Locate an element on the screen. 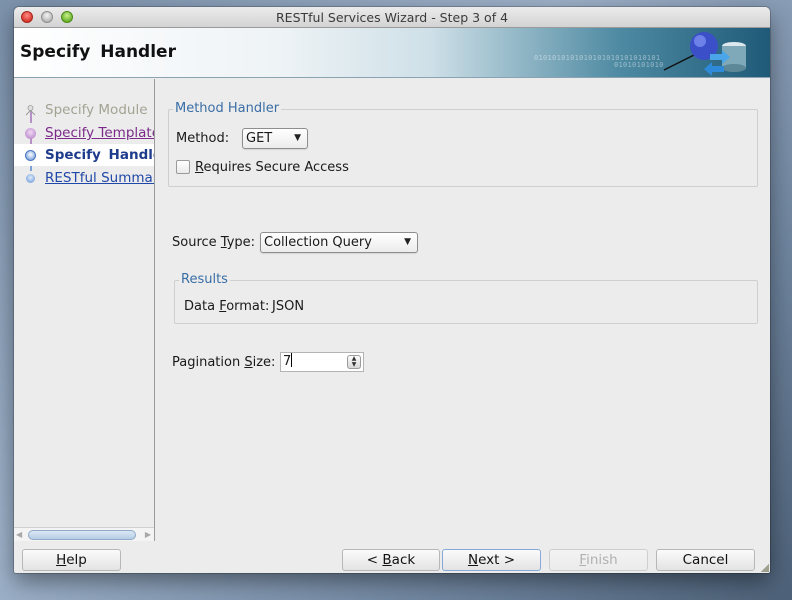 Image resolution: width=792 pixels, height=600 pixels. back-button: < Back is located at coordinates (391, 560).